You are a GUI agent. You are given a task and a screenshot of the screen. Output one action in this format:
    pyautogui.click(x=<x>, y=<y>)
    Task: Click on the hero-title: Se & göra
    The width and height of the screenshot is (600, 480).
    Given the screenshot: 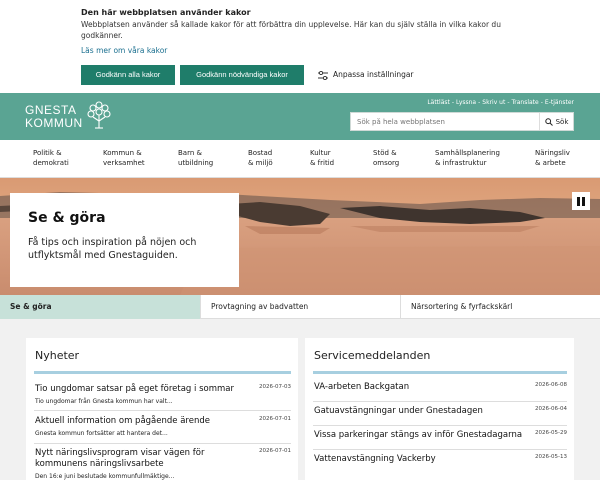 What is the action you would take?
    pyautogui.click(x=67, y=218)
    